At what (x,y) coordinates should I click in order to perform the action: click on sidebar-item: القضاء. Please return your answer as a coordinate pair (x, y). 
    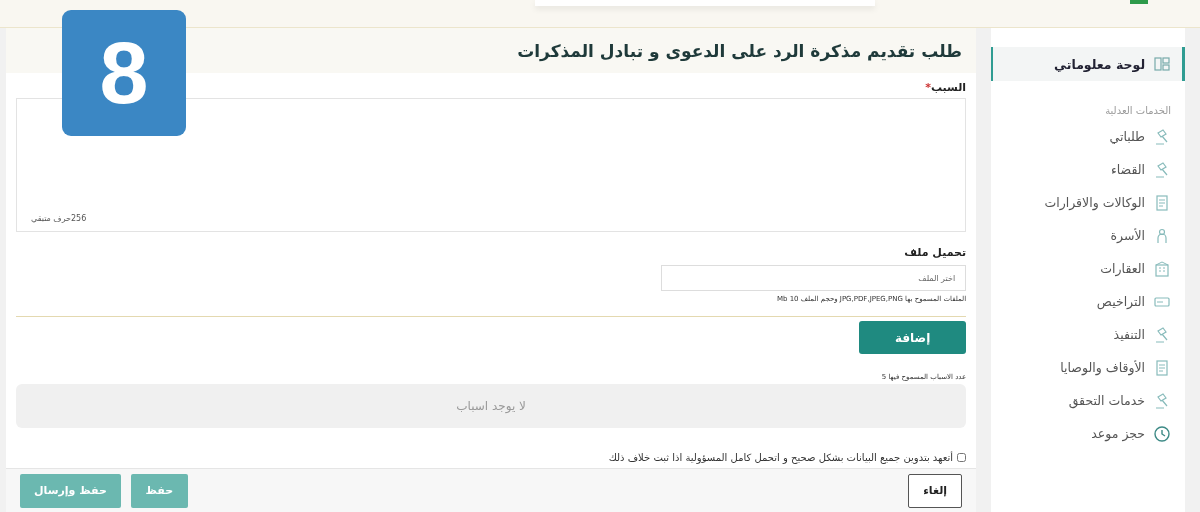
    Looking at the image, I should click on (1088, 169).